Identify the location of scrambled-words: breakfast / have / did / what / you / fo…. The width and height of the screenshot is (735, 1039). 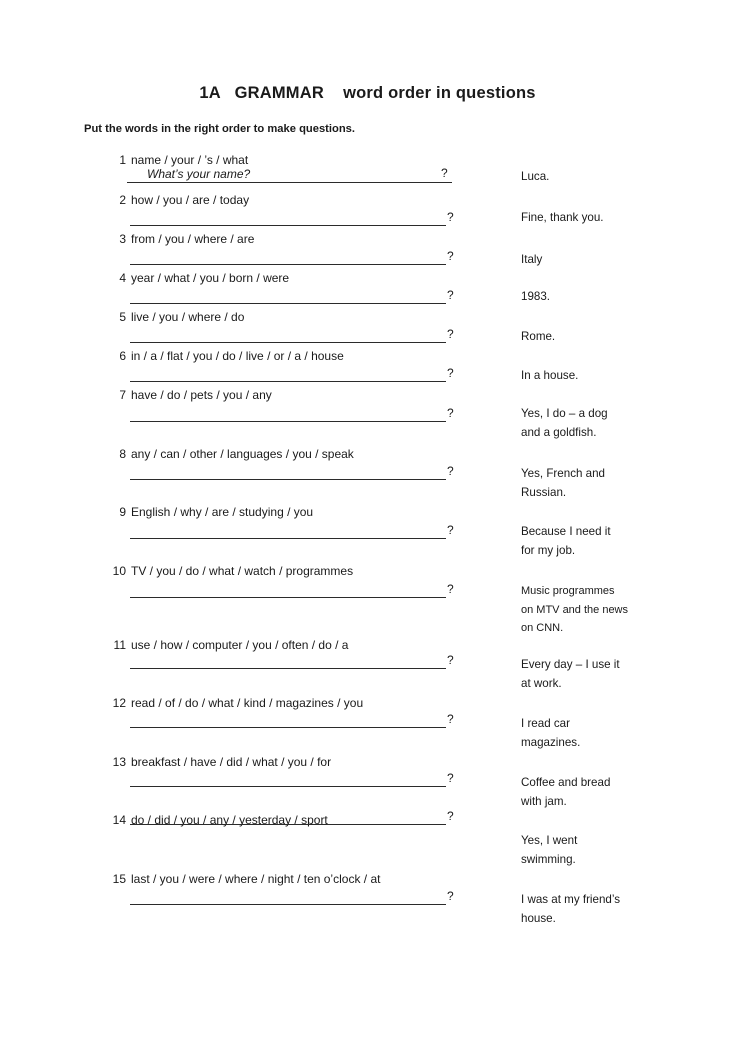
(231, 762).